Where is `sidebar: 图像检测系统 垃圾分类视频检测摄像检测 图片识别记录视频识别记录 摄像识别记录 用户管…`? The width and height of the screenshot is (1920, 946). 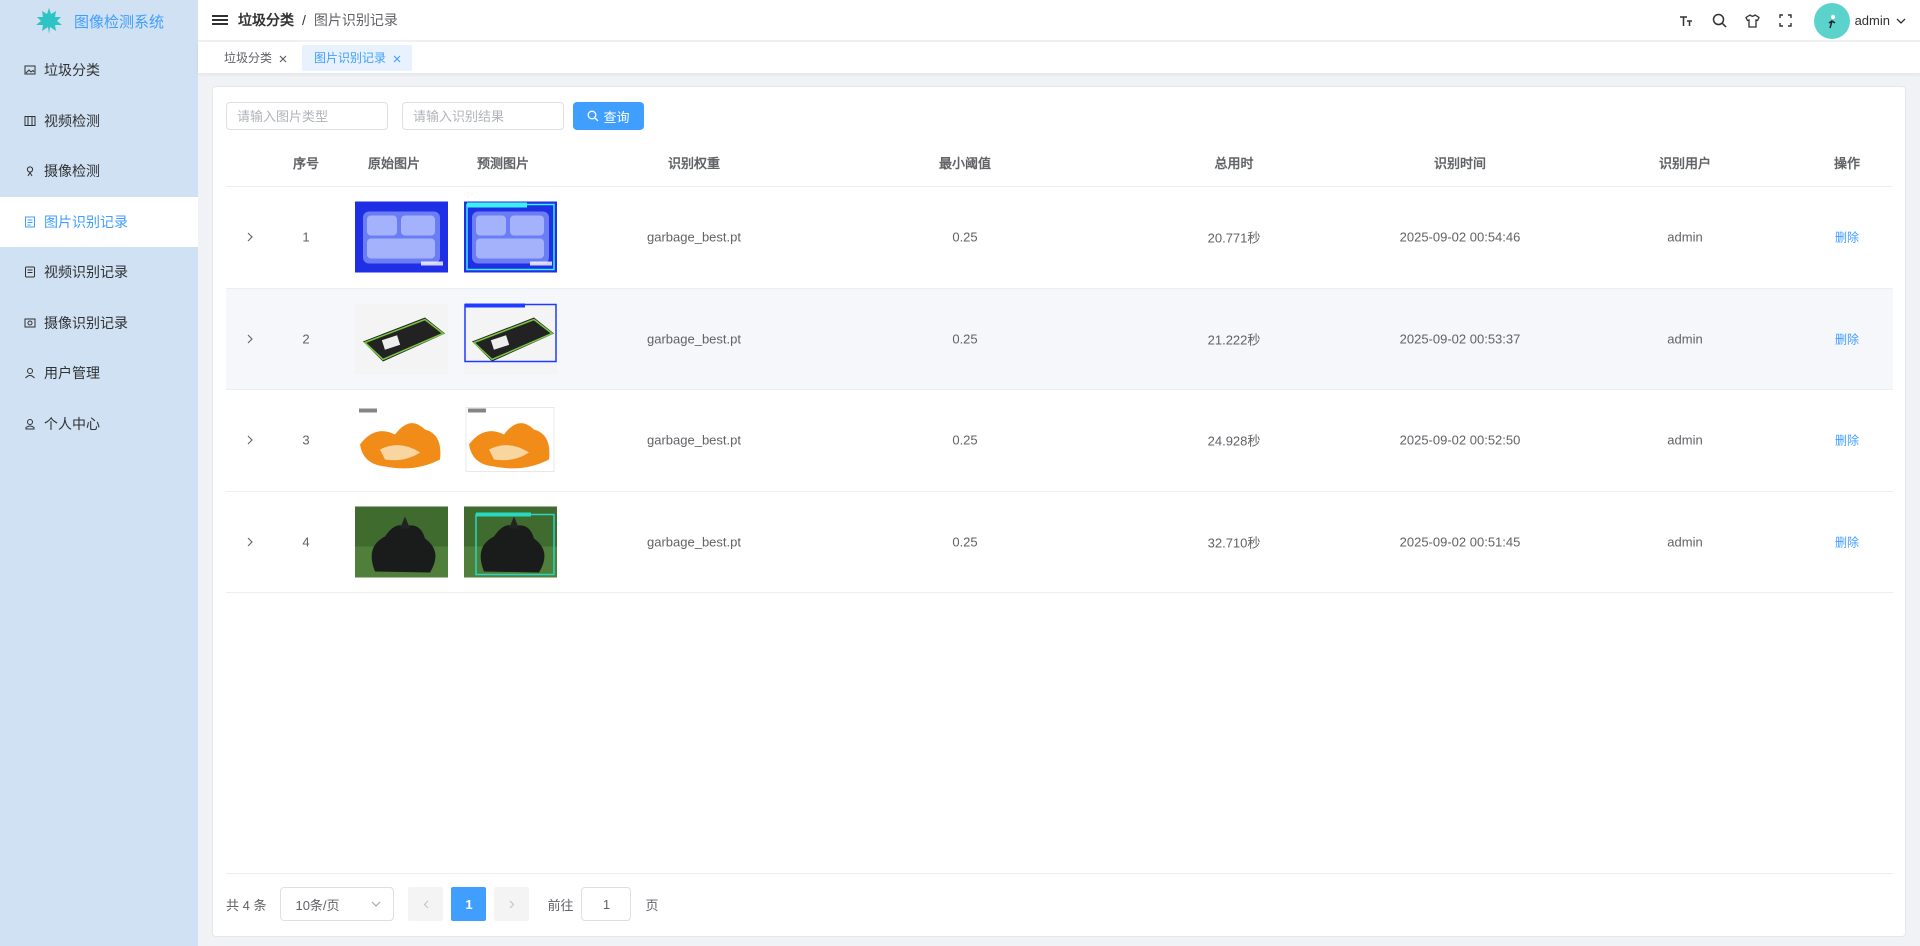 sidebar: 图像检测系统 垃圾分类视频检测摄像检测 图片识别记录视频识别记录 摄像识别记录 用户管… is located at coordinates (99, 473).